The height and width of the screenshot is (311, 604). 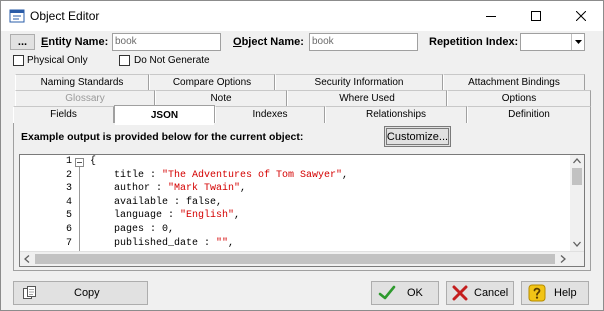 What do you see at coordinates (27, 259) in the screenshot?
I see `scroll-left-icon` at bounding box center [27, 259].